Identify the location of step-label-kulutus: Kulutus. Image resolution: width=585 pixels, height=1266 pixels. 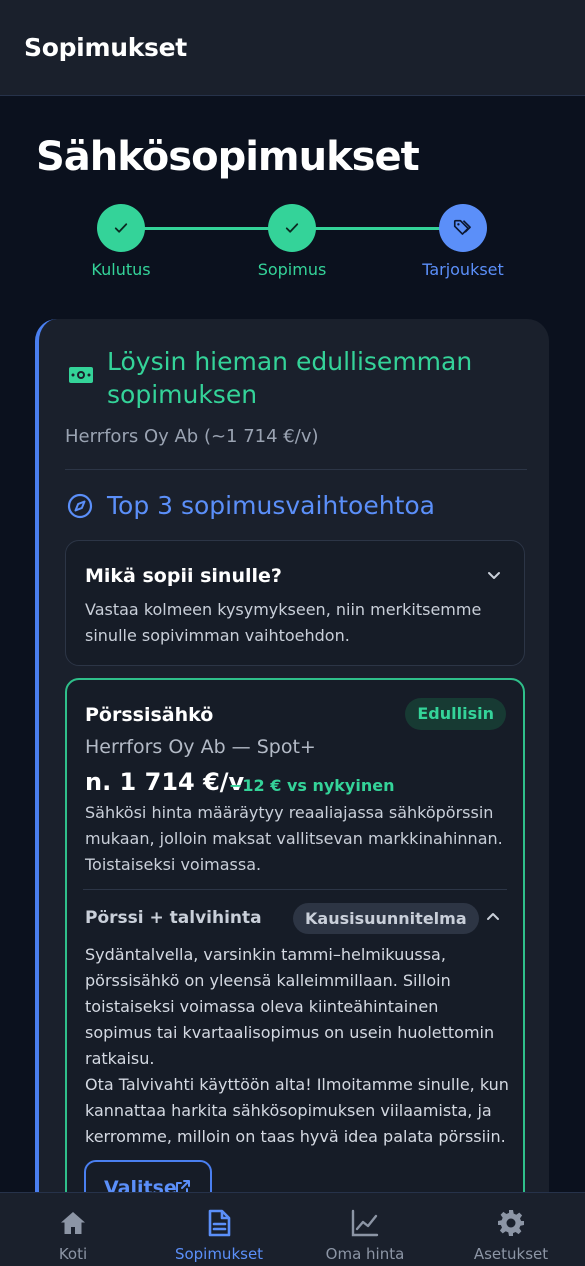
(121, 269).